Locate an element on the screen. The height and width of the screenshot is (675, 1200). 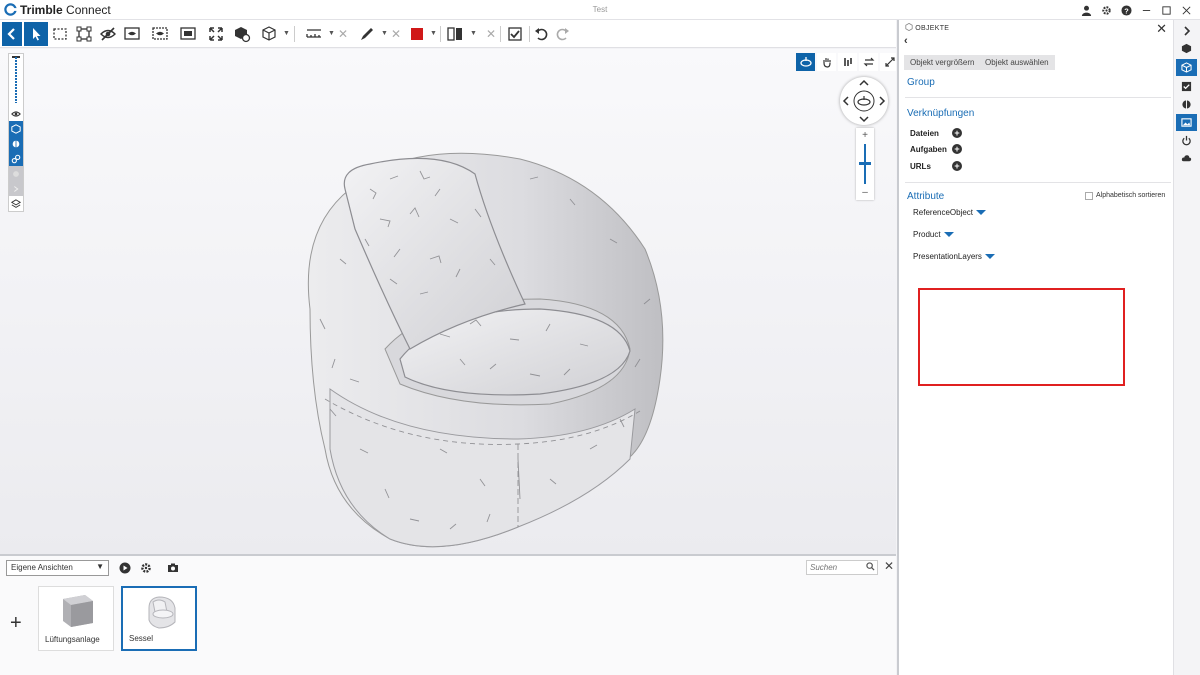
hide-object-button is located at coordinates (108, 34).